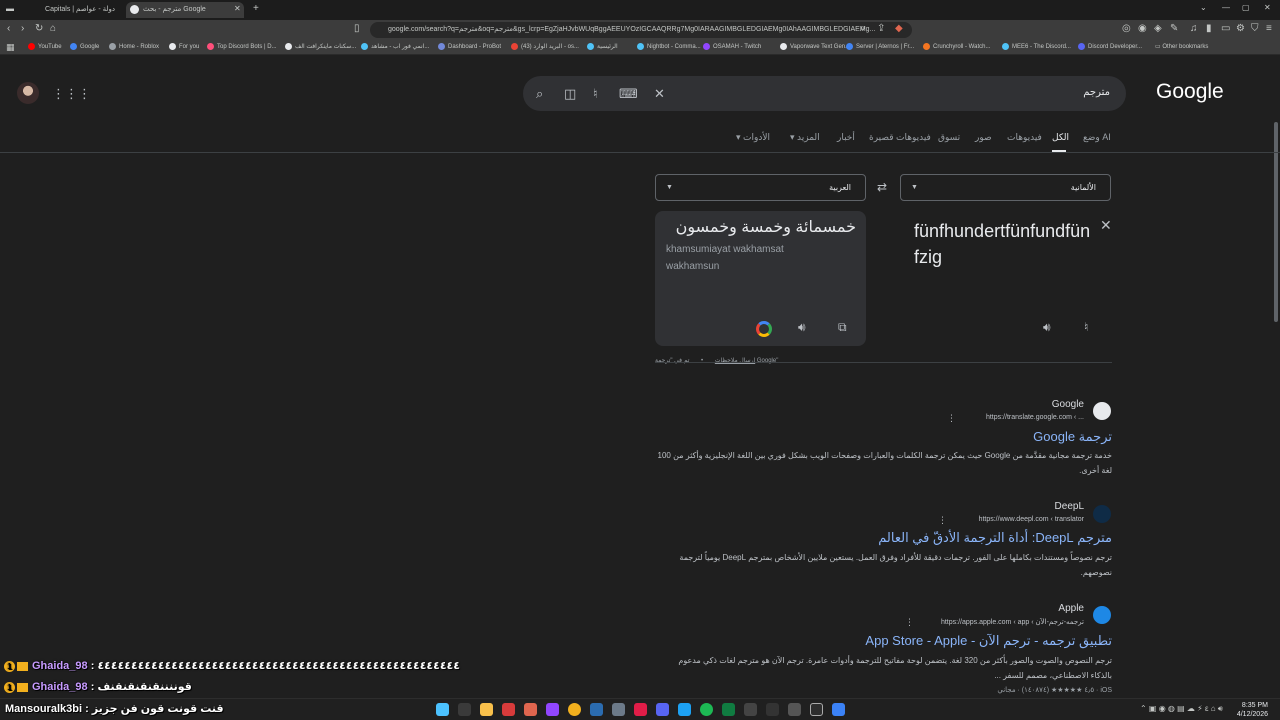 The image size is (1280, 720). I want to click on excel-icon, so click(728, 709).